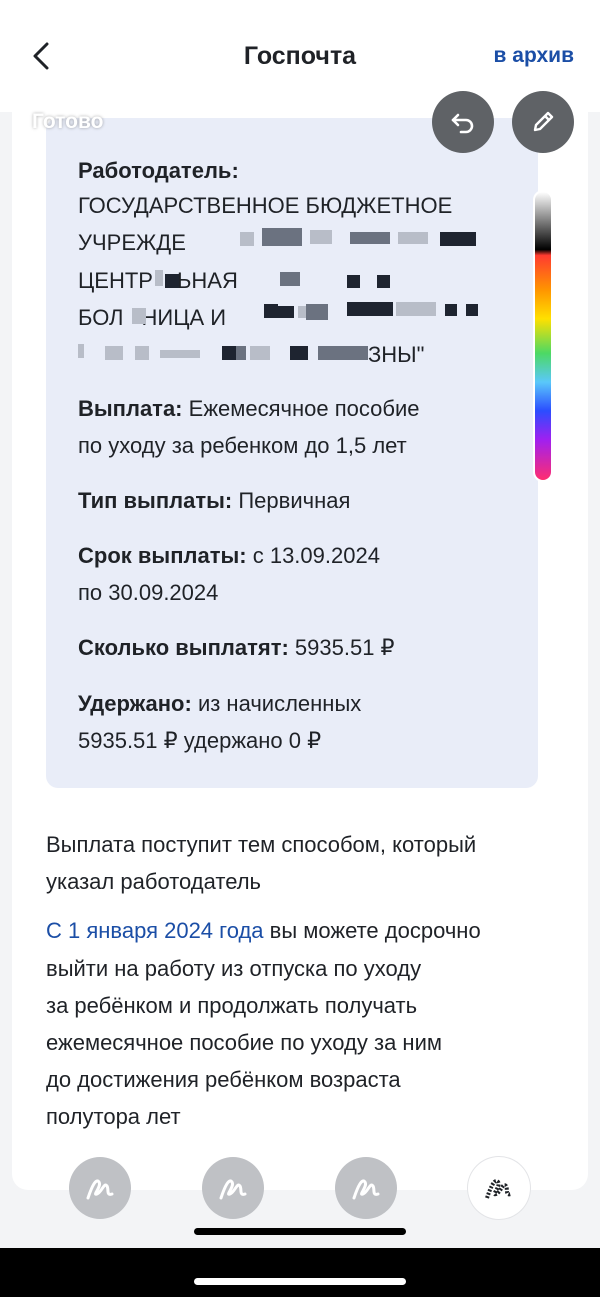 This screenshot has height=1297, width=600. I want to click on home-indicator-overlay, so click(300, 1231).